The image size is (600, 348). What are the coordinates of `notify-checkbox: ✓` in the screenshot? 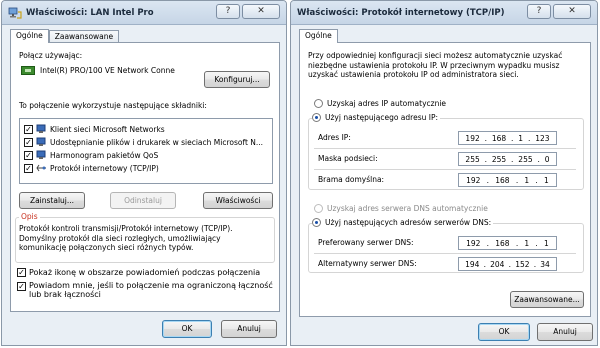 It's located at (21, 286).